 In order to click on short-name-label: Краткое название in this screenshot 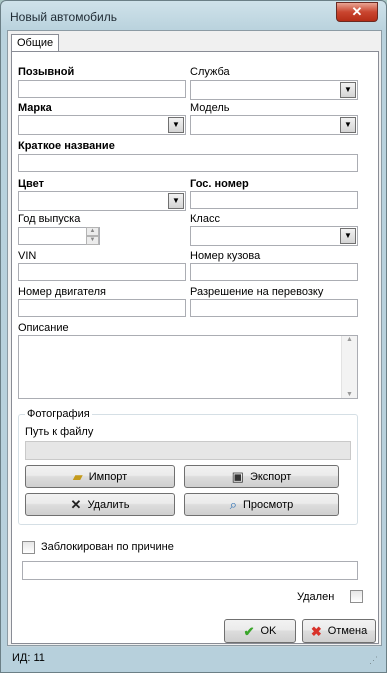, I will do `click(66, 146)`.